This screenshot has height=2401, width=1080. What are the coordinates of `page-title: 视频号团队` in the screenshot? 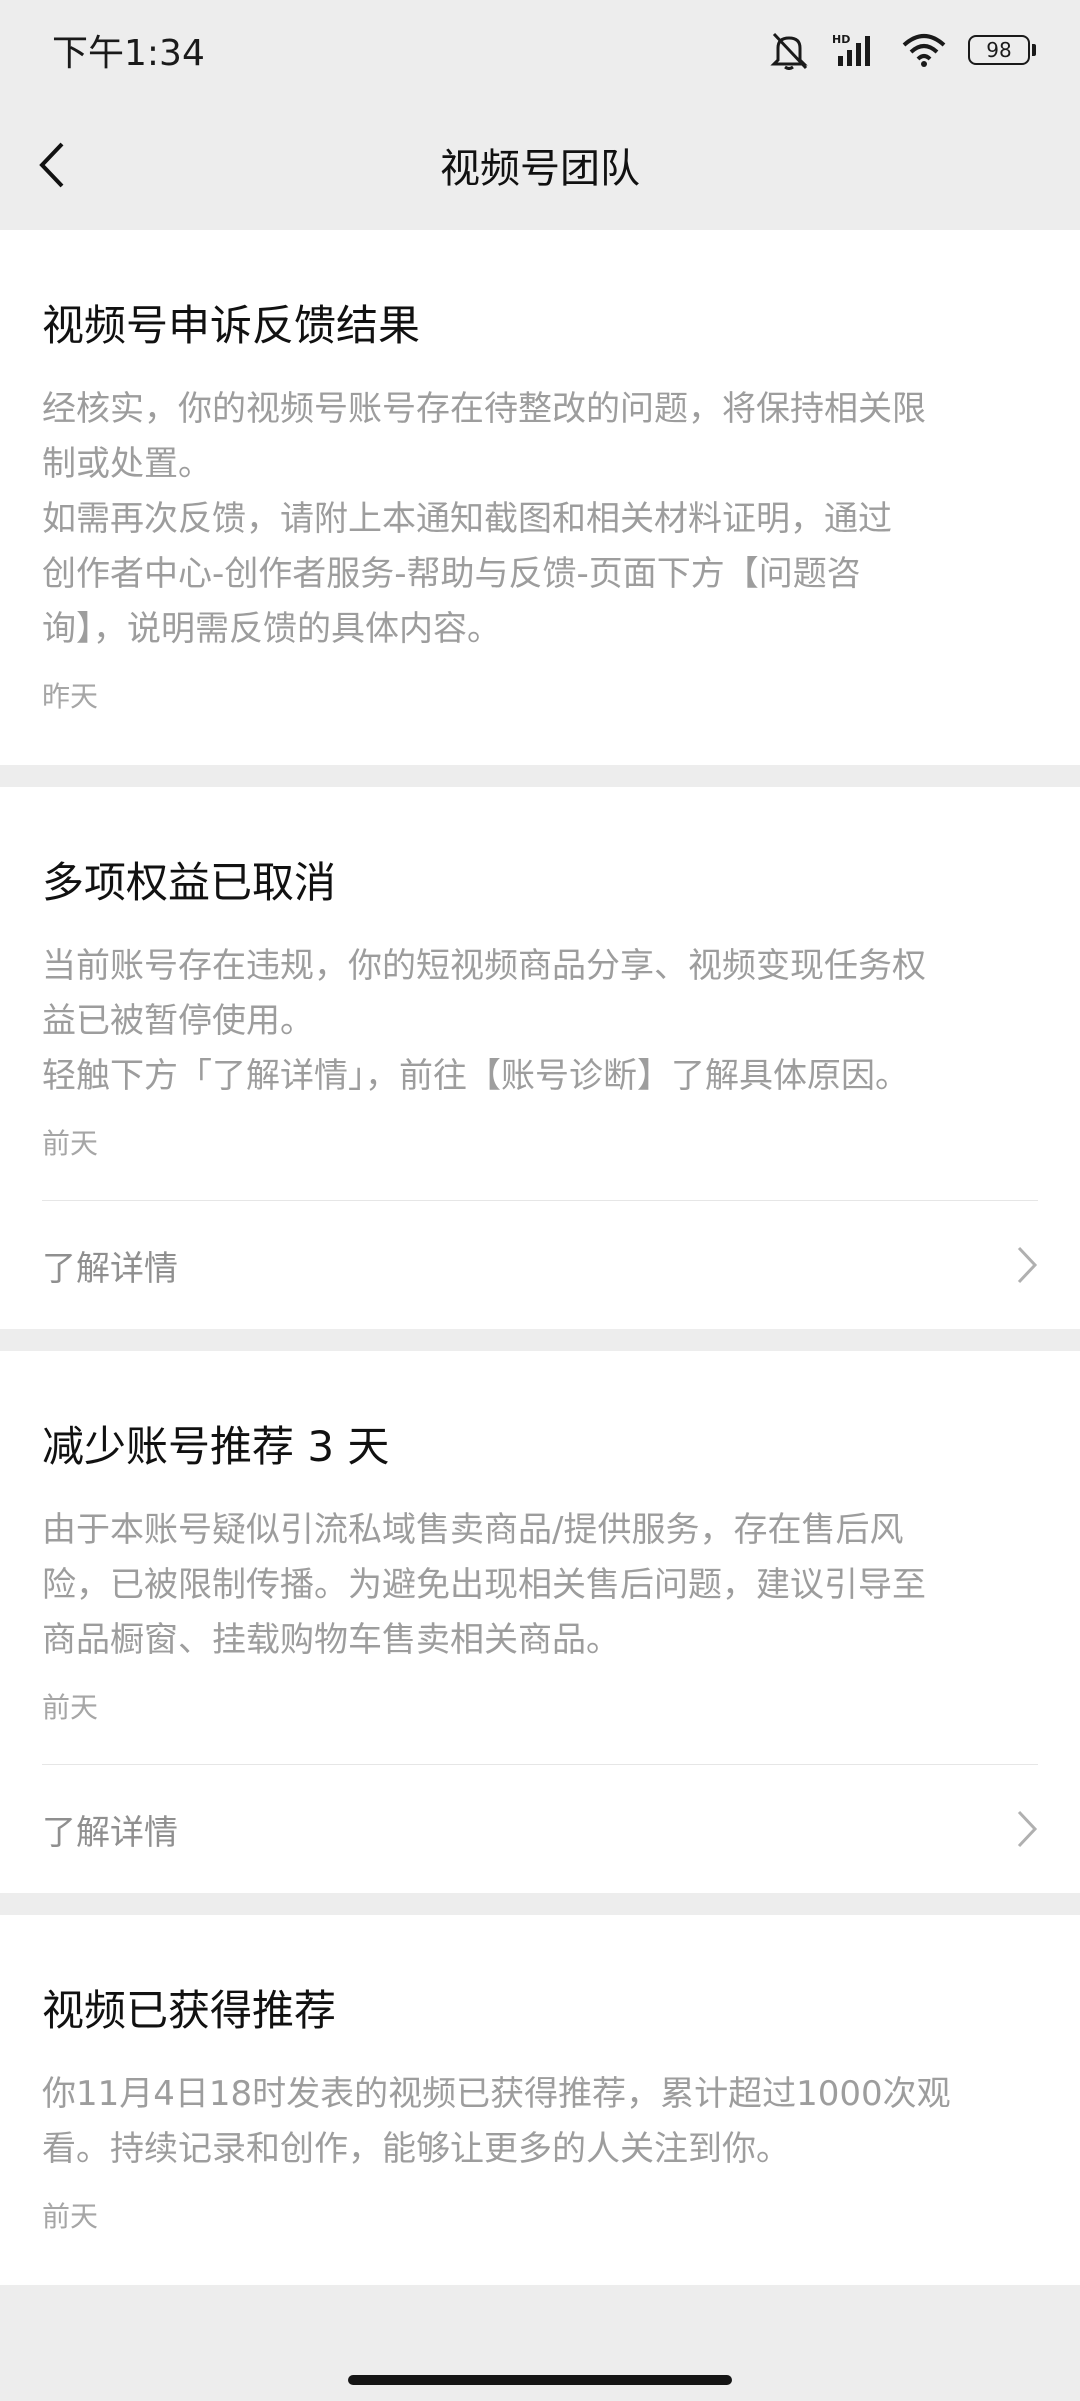 It's located at (540, 169).